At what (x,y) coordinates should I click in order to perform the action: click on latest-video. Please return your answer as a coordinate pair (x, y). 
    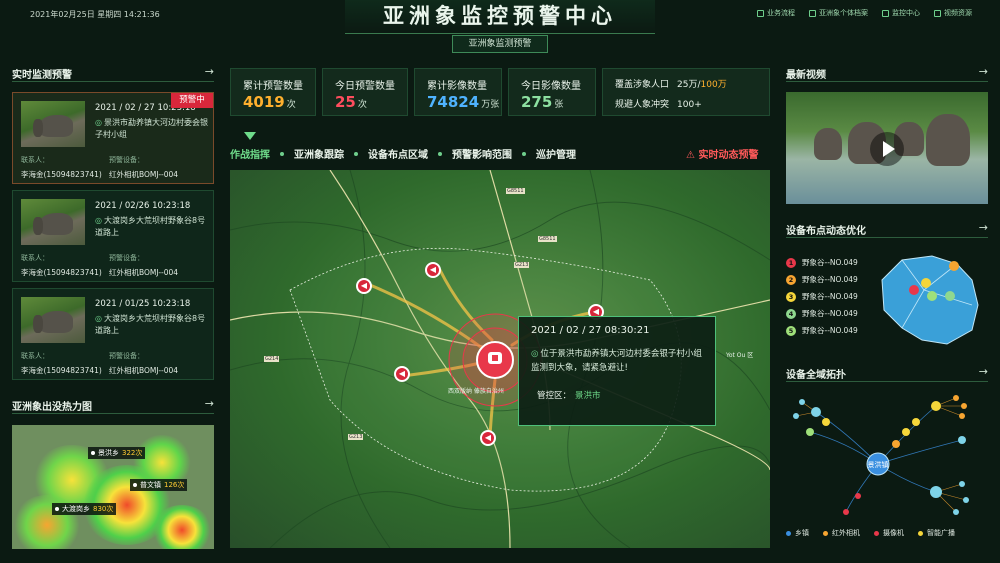
    Looking at the image, I should click on (887, 148).